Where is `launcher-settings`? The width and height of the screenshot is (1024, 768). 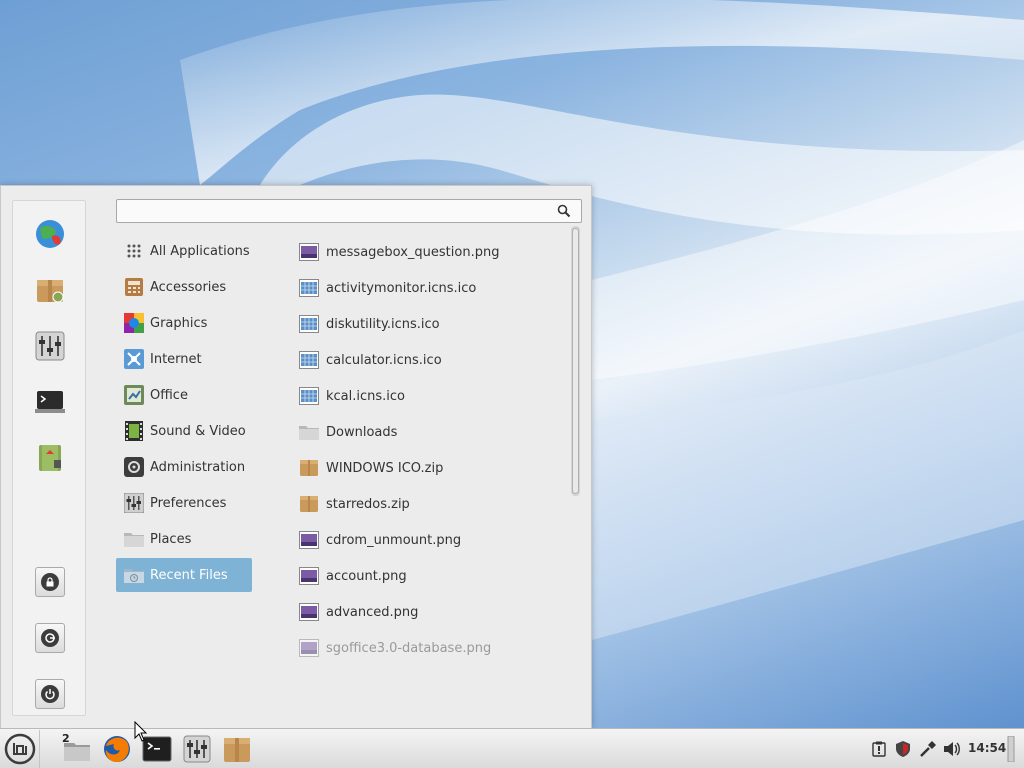 launcher-settings is located at coordinates (197, 749).